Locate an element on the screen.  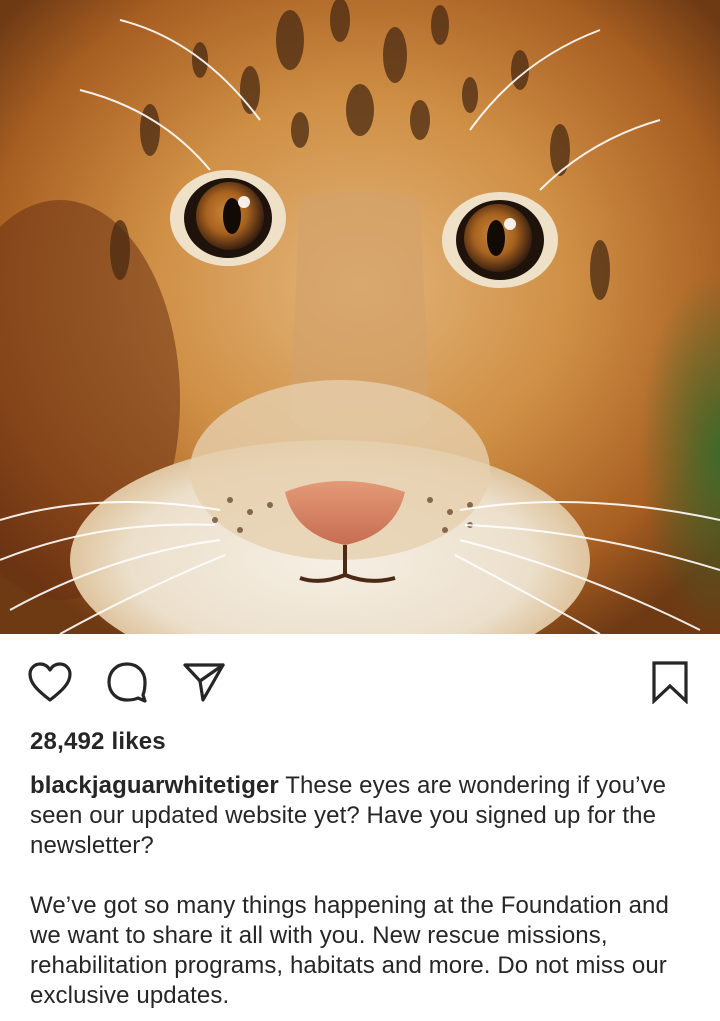
save-button is located at coordinates (670, 682).